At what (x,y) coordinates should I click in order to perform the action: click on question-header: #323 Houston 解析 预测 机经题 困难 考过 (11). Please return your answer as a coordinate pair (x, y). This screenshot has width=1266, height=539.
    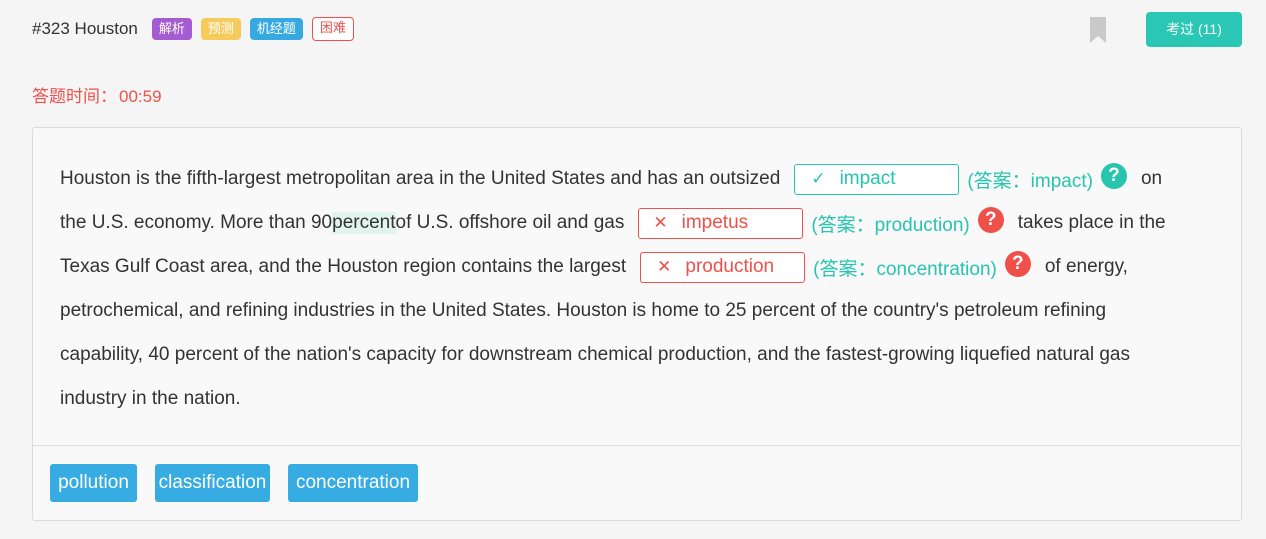
    Looking at the image, I should click on (637, 29).